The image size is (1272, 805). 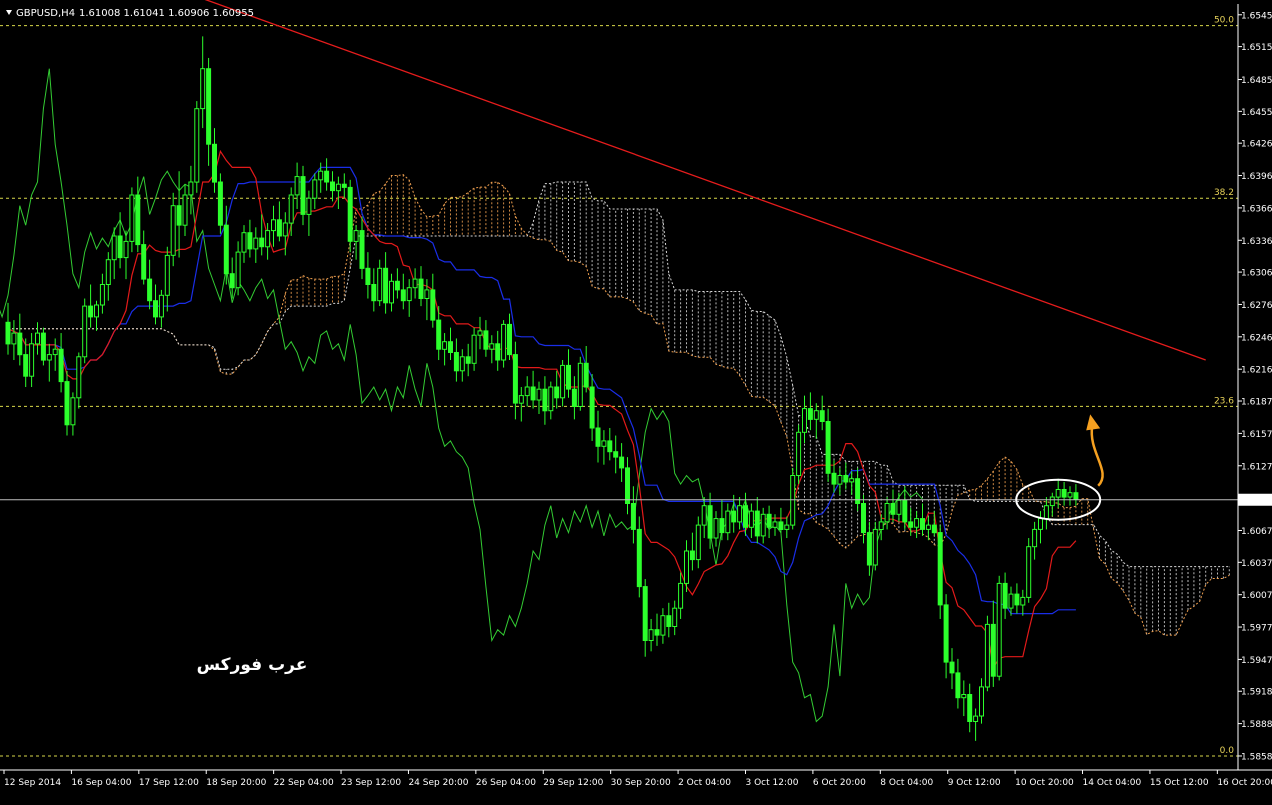 I want to click on price-tick-label: 1.62165, so click(x=1256, y=371).